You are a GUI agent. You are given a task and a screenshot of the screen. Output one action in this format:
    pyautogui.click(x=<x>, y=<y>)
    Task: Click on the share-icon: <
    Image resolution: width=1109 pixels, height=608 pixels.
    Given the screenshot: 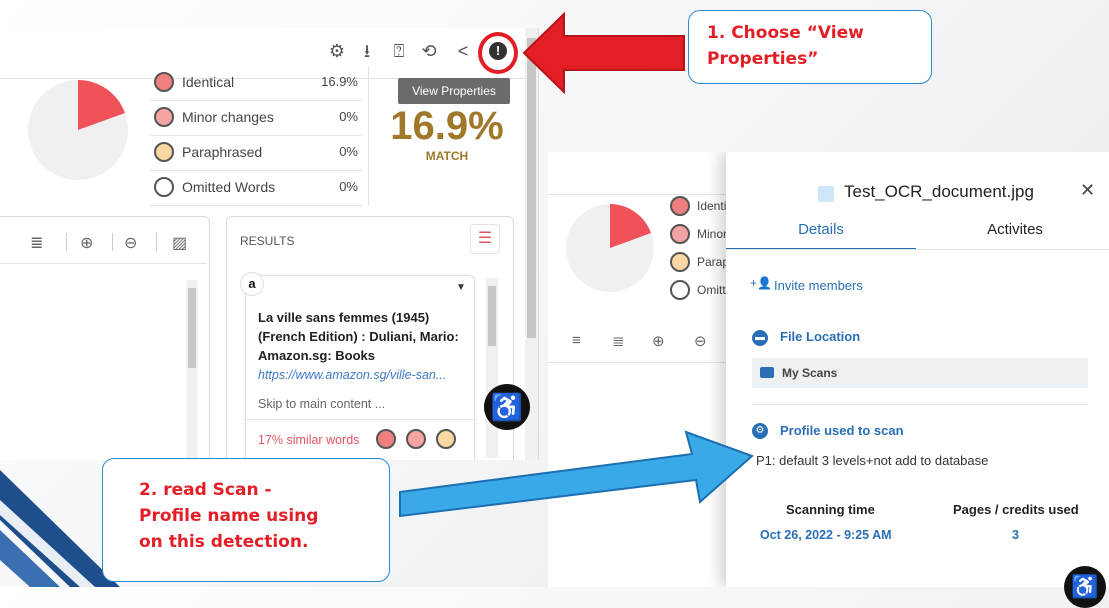 What is the action you would take?
    pyautogui.click(x=463, y=51)
    